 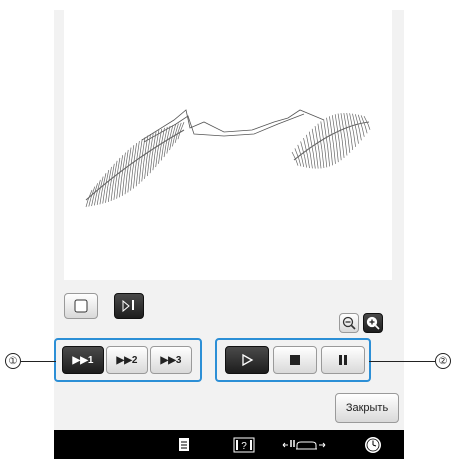 I want to click on zoom-out-button, so click(x=349, y=323).